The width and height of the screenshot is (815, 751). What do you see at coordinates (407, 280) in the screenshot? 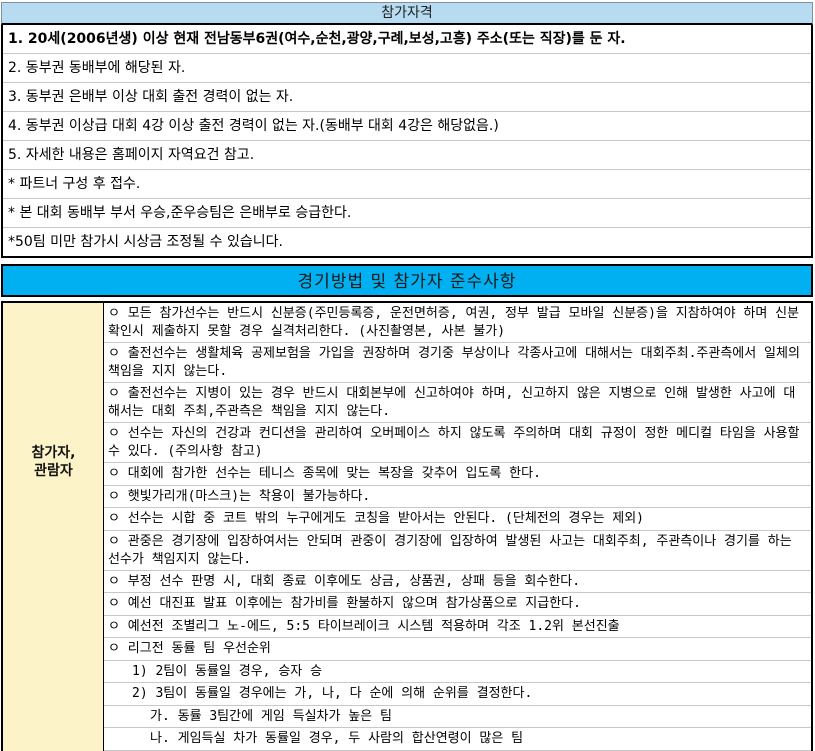
I see `rules-header: 경기방법 및 참가자 준수사항` at bounding box center [407, 280].